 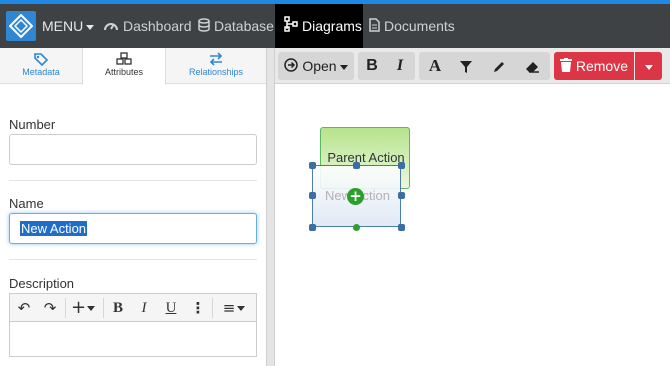 What do you see at coordinates (50, 308) in the screenshot?
I see `redo-button: ↷` at bounding box center [50, 308].